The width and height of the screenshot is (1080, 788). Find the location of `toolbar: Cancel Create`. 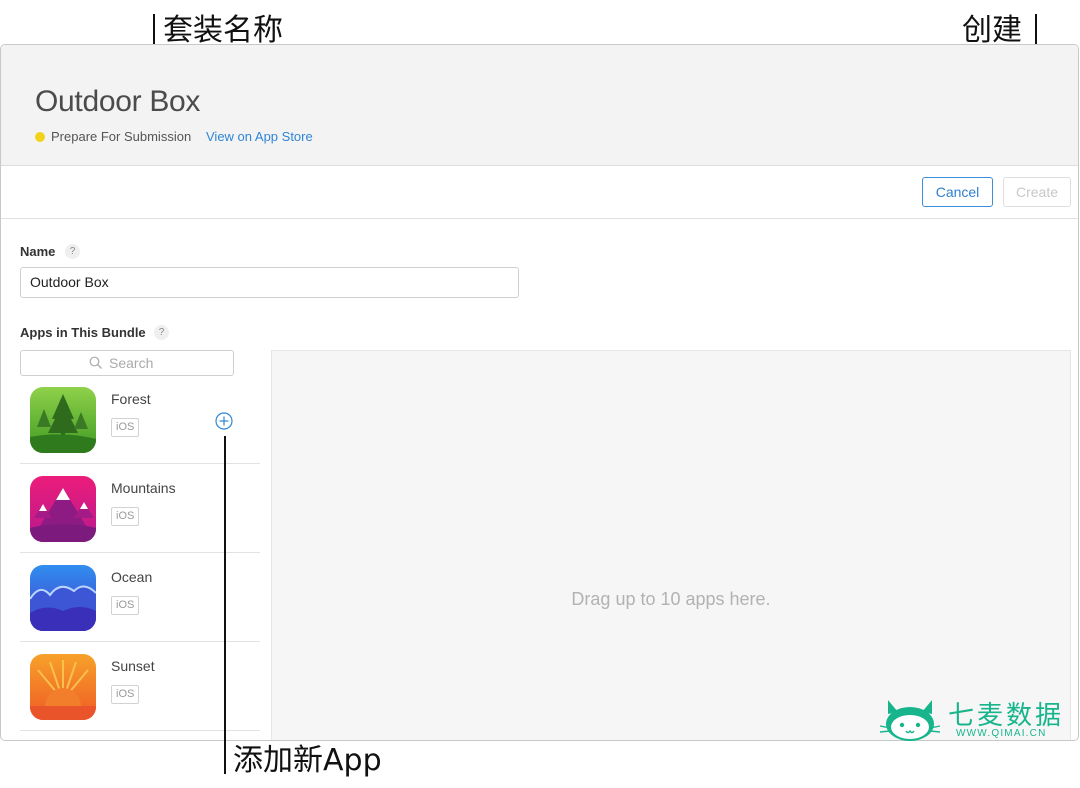

toolbar: Cancel Create is located at coordinates (539, 192).